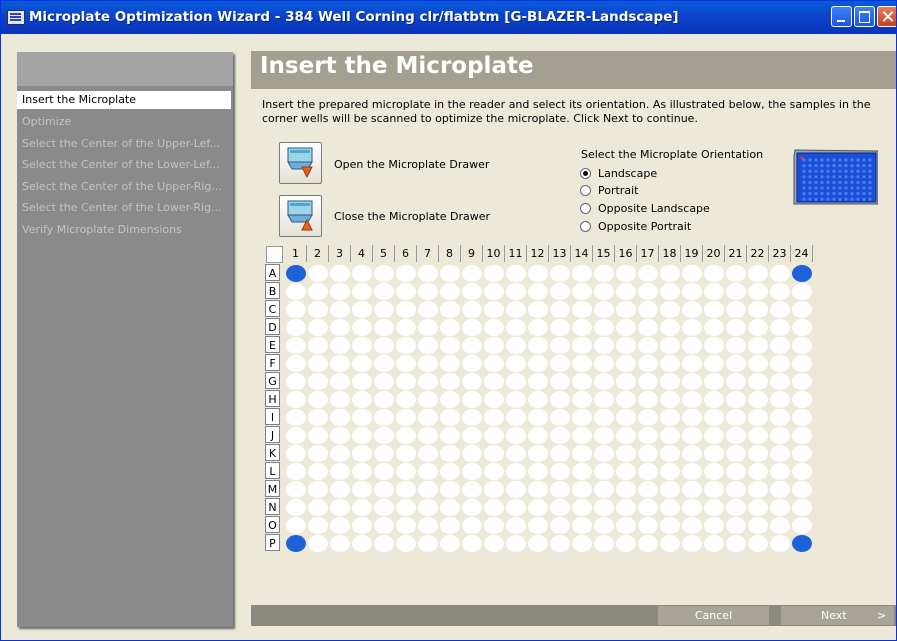  What do you see at coordinates (124, 100) in the screenshot?
I see `step-insert-microplate: Insert the Microplate` at bounding box center [124, 100].